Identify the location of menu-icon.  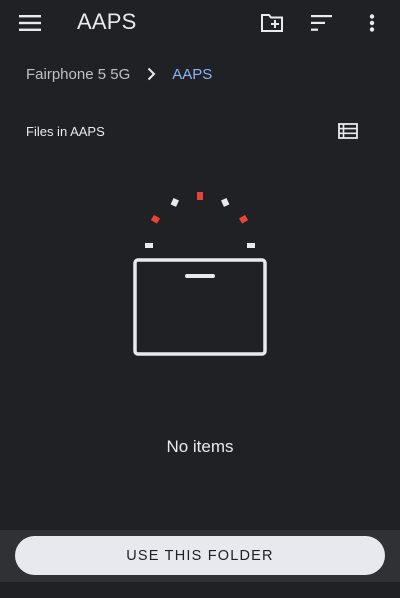
(30, 23).